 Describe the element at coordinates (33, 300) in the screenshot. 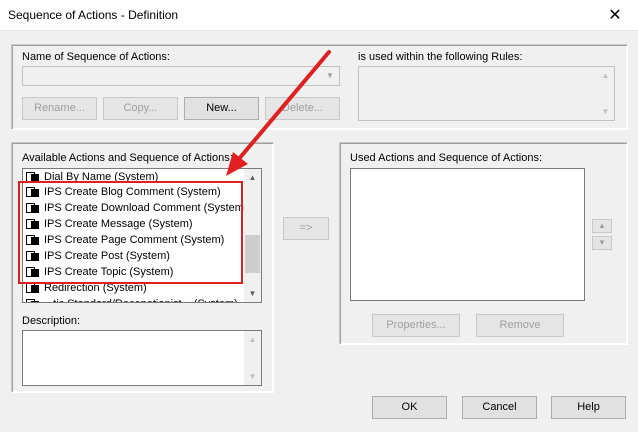

I see `action-icon` at that location.